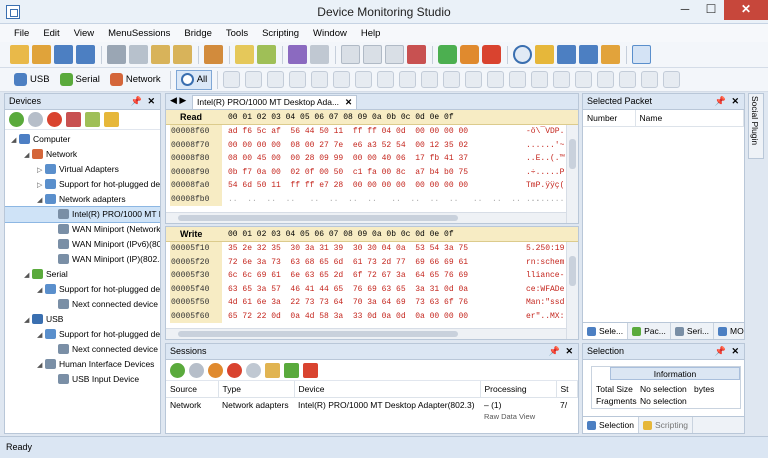  Describe the element at coordinates (92, 119) in the screenshot. I see `connect-icon` at that location.